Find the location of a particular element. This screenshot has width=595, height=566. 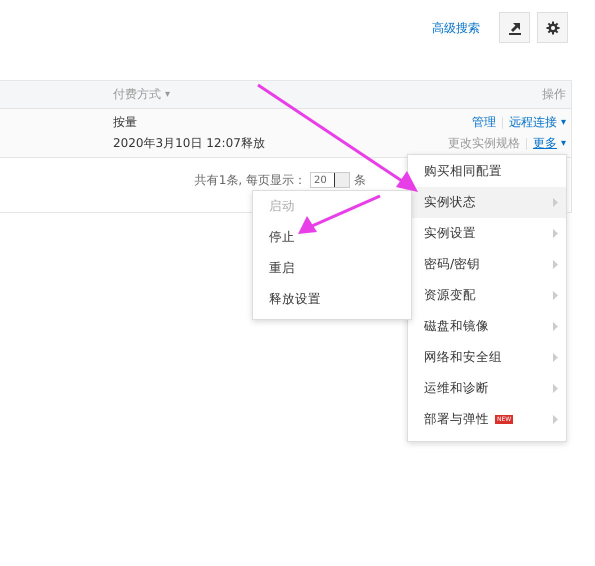

menu-item: 密码/密钥 is located at coordinates (487, 264).